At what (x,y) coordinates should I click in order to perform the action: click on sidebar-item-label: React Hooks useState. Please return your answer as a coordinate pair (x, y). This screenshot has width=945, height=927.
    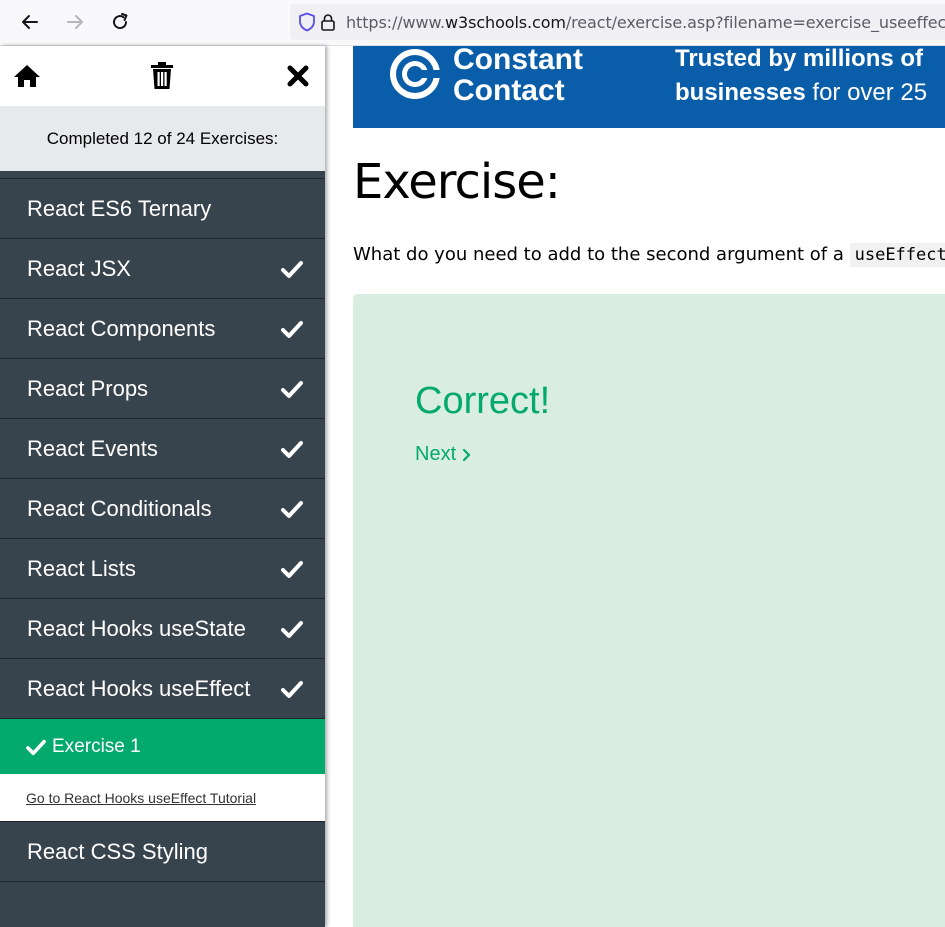
    Looking at the image, I should click on (136, 628).